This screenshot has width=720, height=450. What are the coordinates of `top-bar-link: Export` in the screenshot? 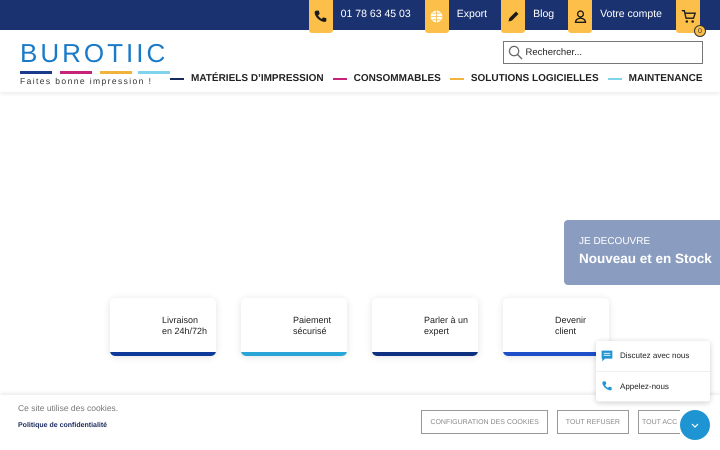 It's located at (472, 14).